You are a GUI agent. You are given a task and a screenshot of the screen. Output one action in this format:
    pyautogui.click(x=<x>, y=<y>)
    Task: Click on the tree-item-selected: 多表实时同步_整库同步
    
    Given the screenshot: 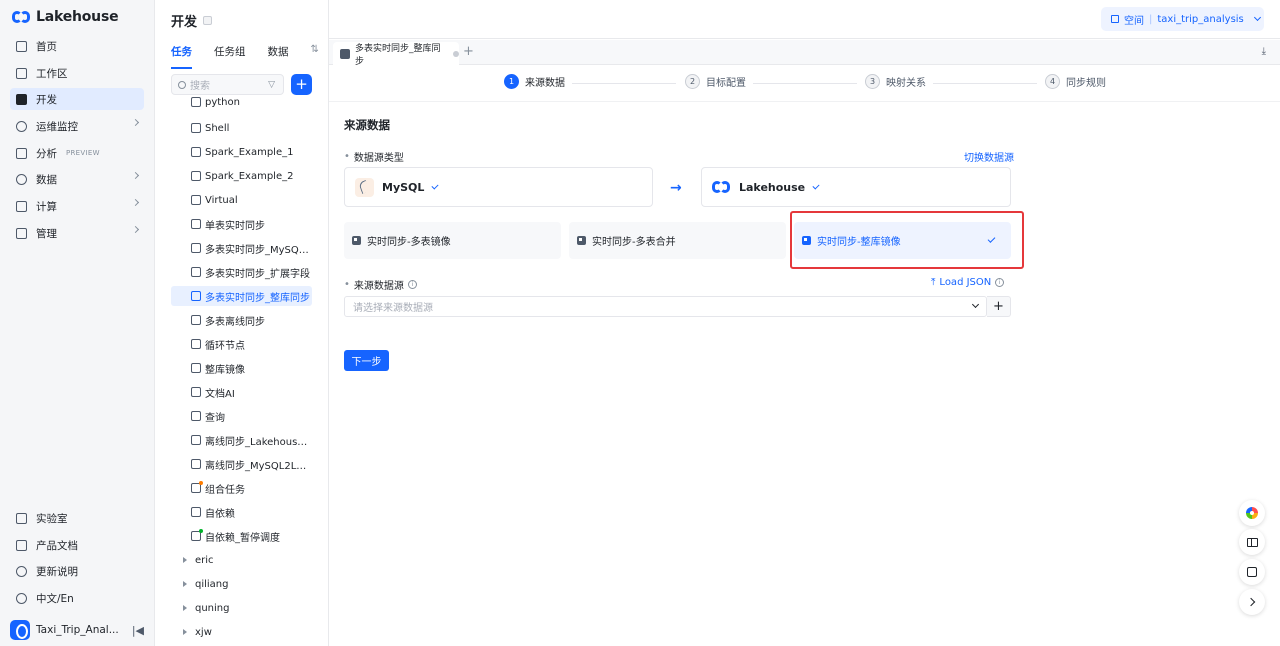 What is the action you would take?
    pyautogui.click(x=241, y=296)
    